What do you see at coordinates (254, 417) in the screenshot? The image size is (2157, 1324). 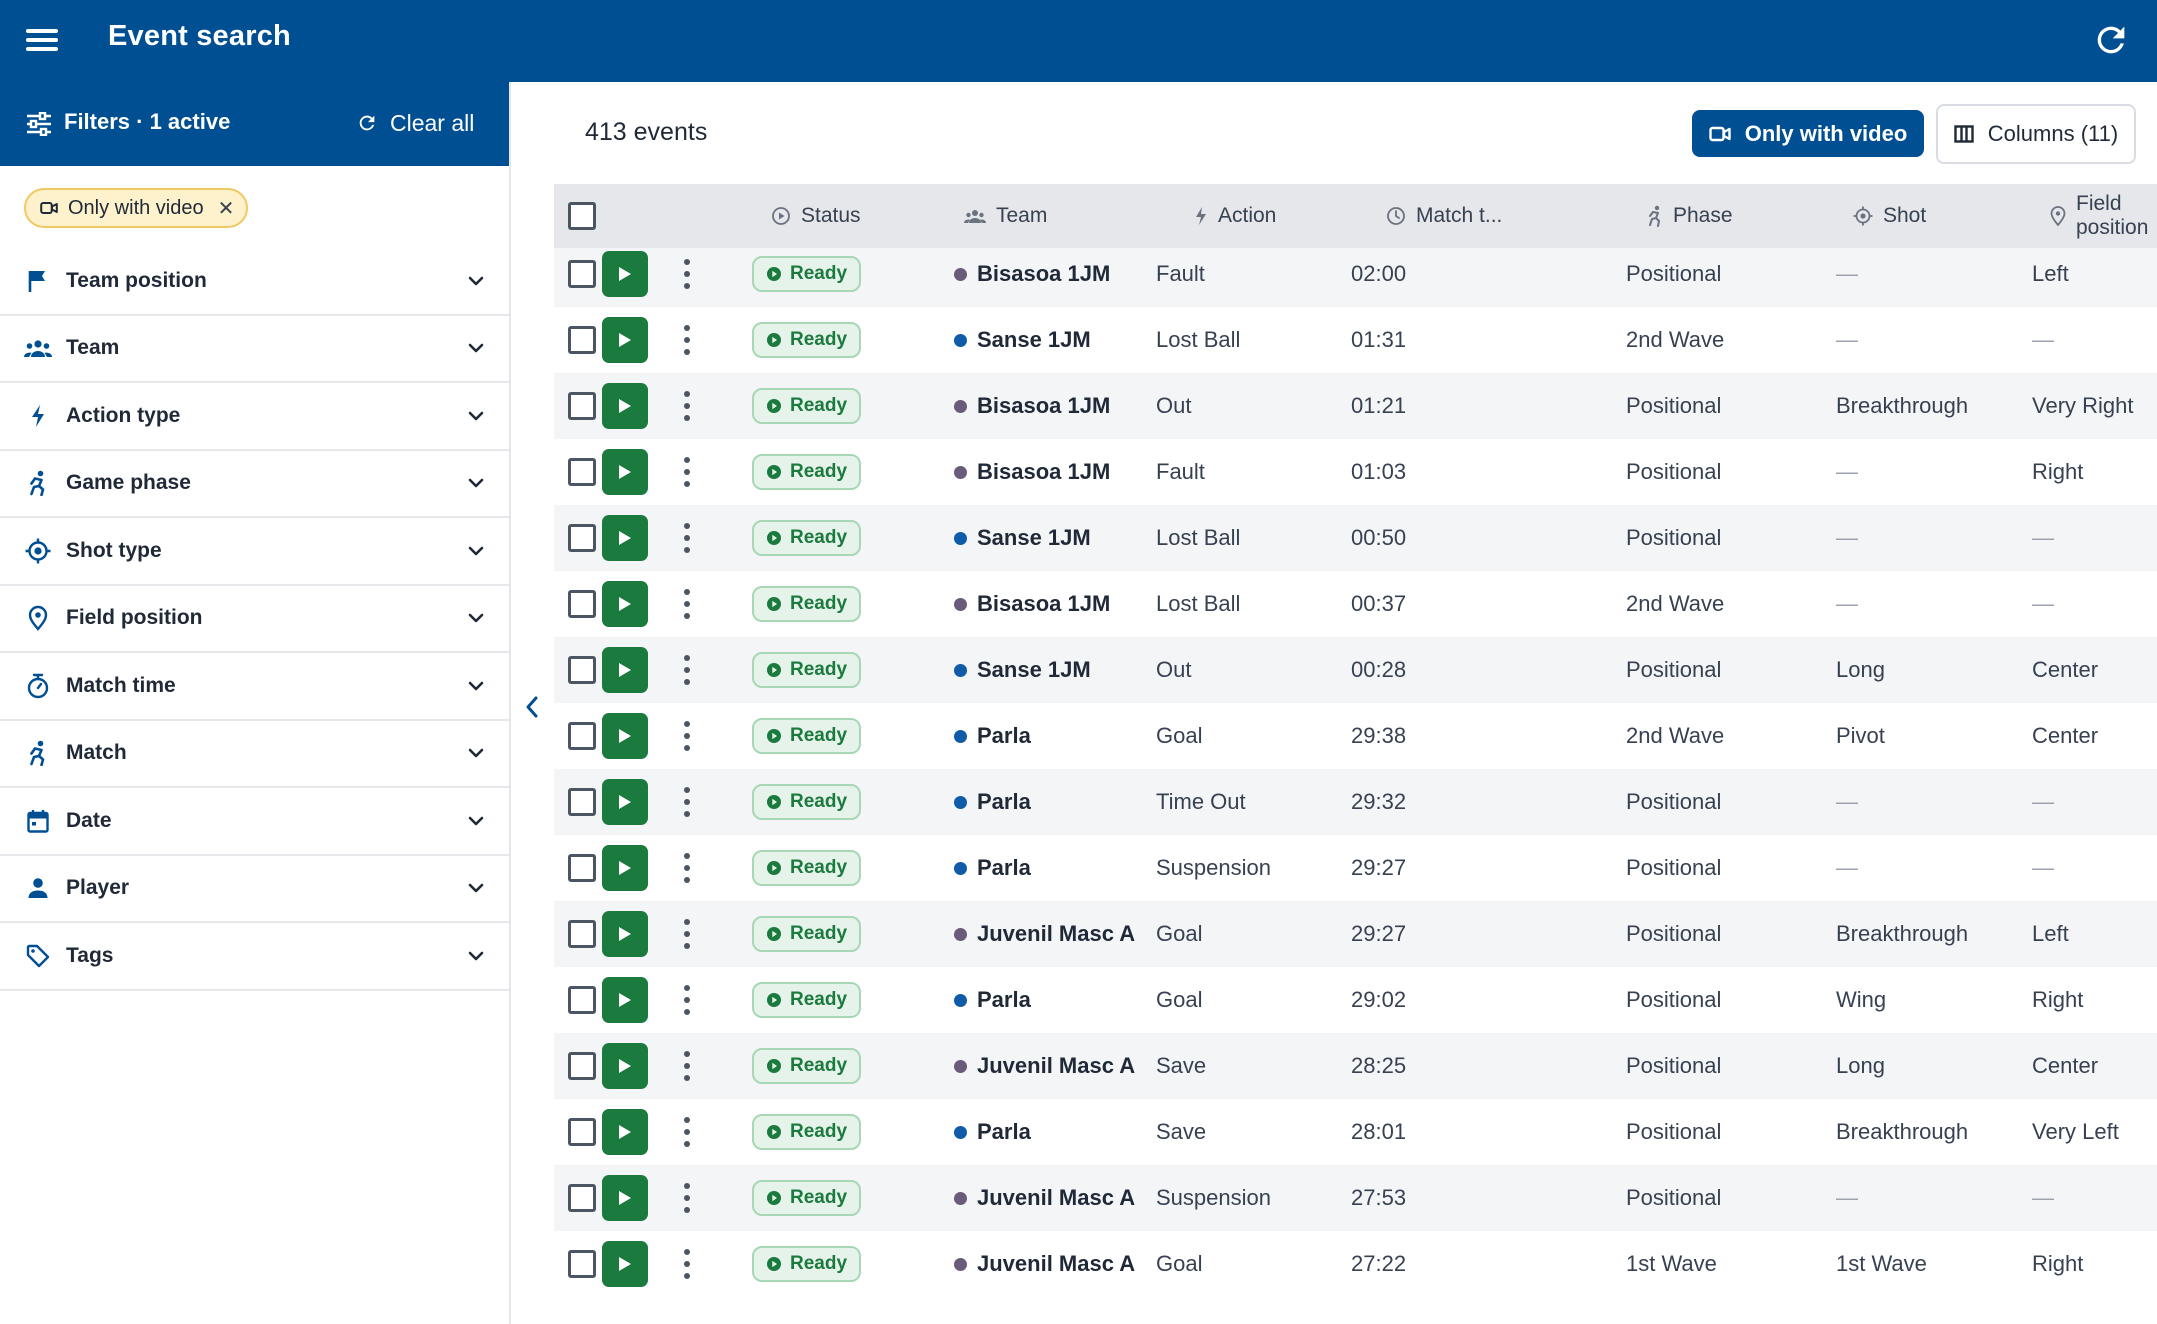 I see `filter-facet-action-type: Action type` at bounding box center [254, 417].